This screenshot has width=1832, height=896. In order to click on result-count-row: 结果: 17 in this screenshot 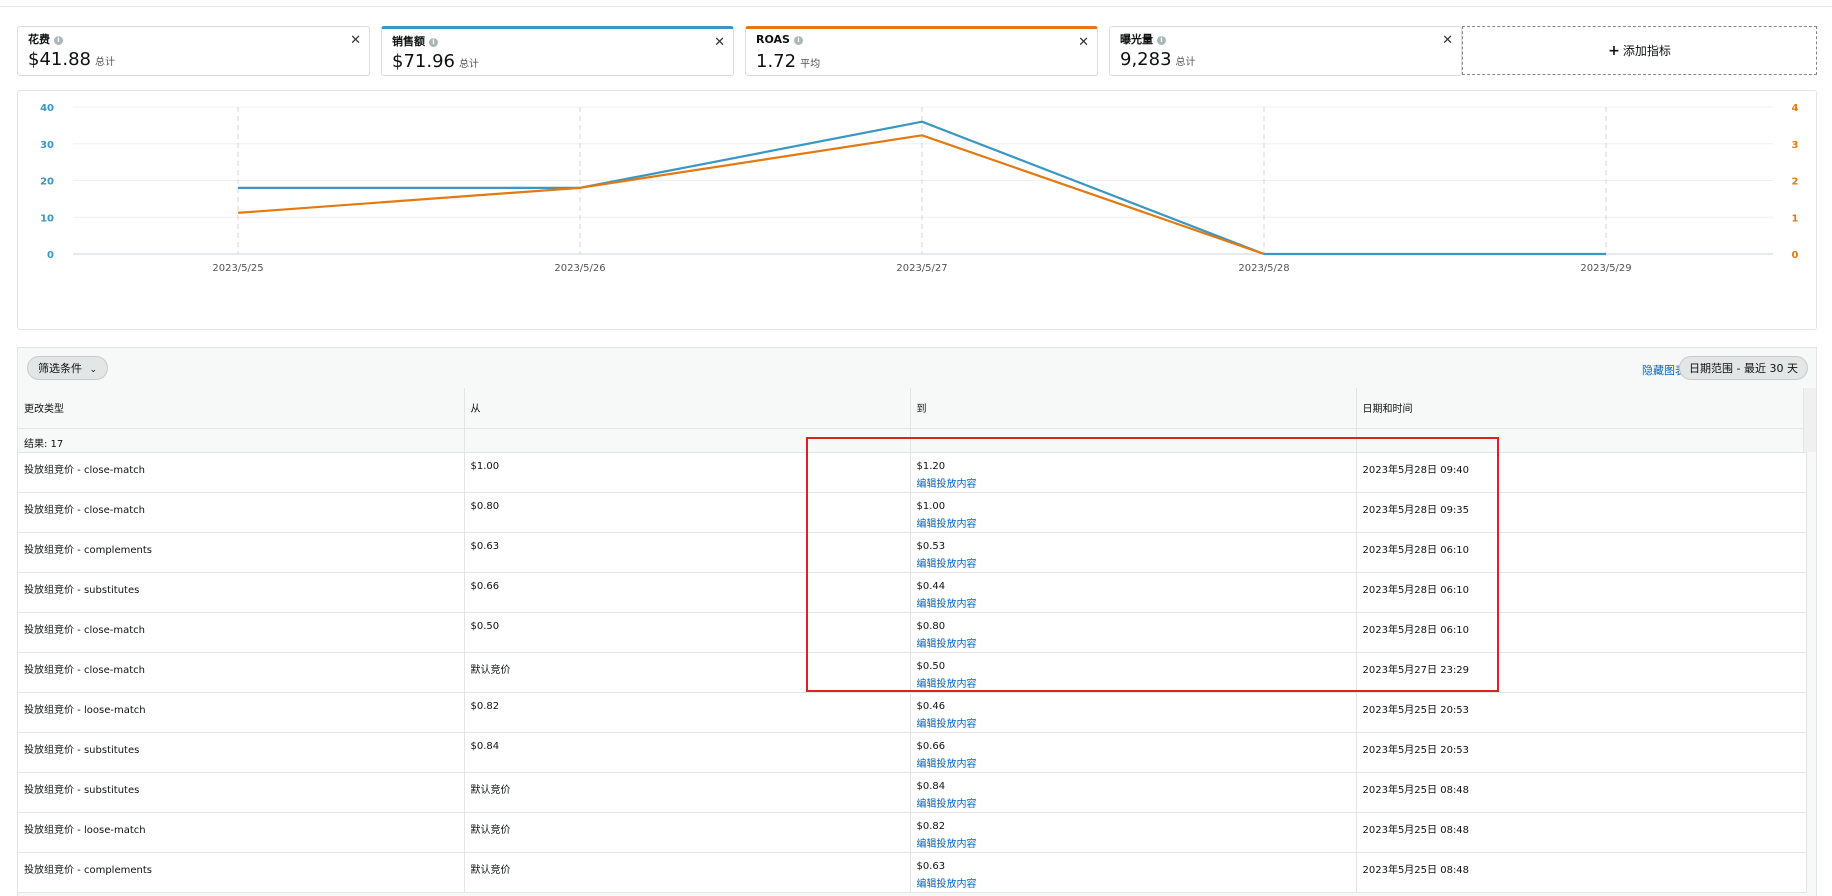, I will do `click(912, 440)`.